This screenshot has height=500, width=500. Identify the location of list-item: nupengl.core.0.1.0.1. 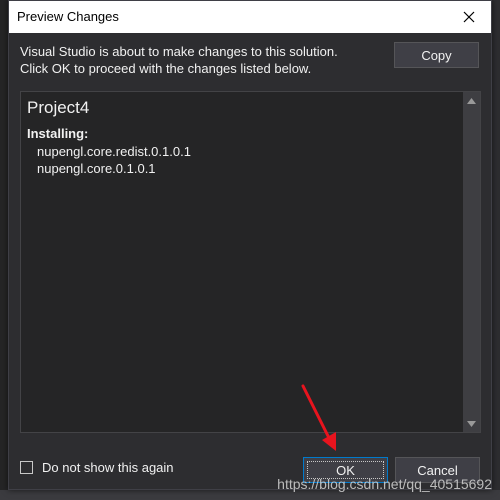
(96, 168).